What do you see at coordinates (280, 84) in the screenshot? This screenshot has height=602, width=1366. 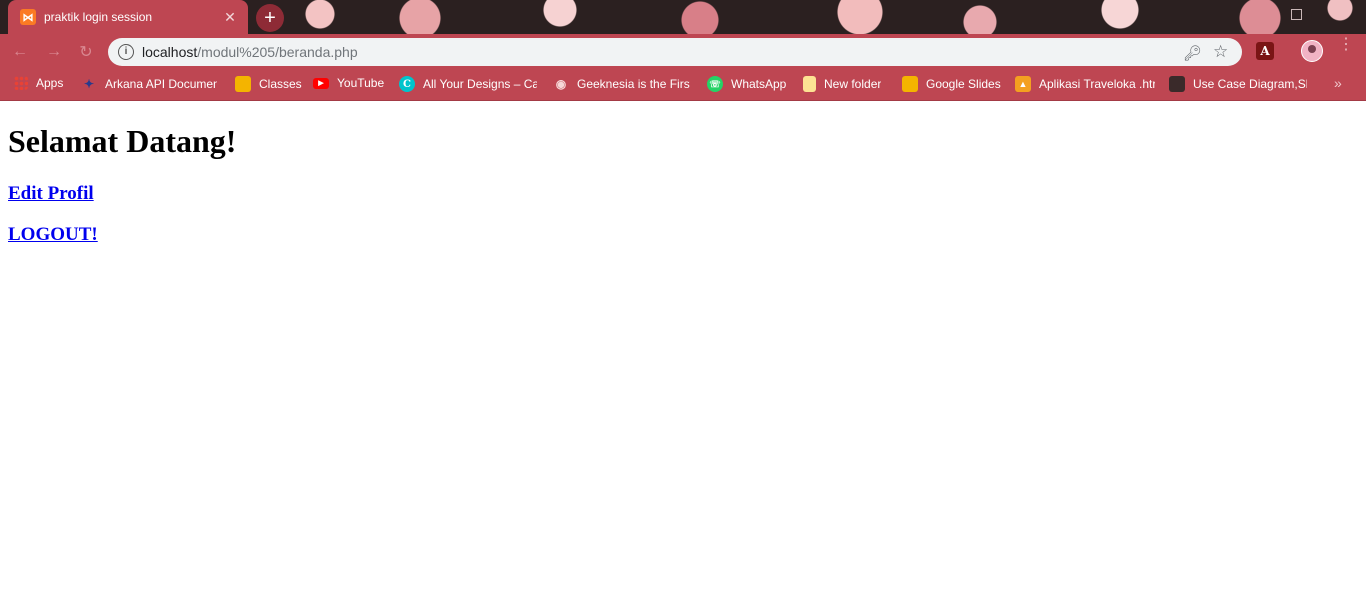 I see `bookmark-label: Classes` at bounding box center [280, 84].